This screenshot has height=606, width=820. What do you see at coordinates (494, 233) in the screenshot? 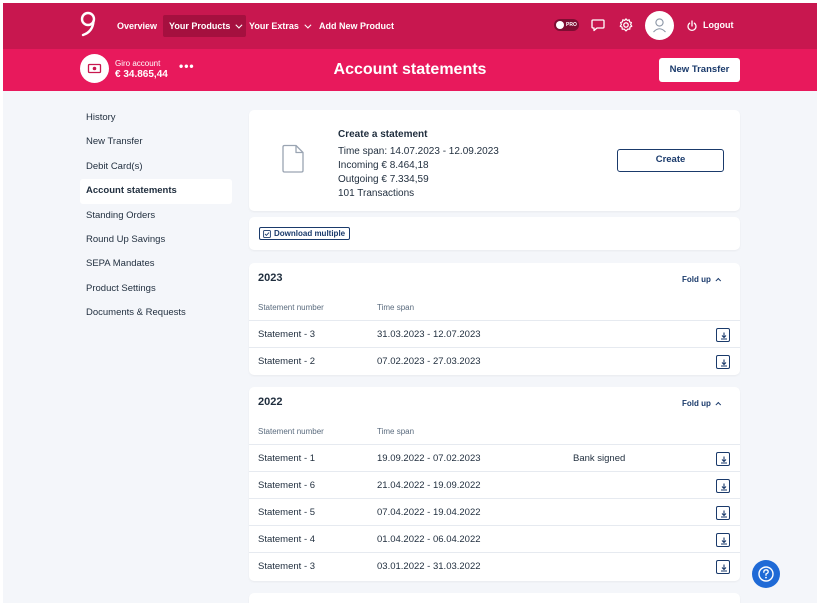
I see `download-multiple-card: Download multiple` at bounding box center [494, 233].